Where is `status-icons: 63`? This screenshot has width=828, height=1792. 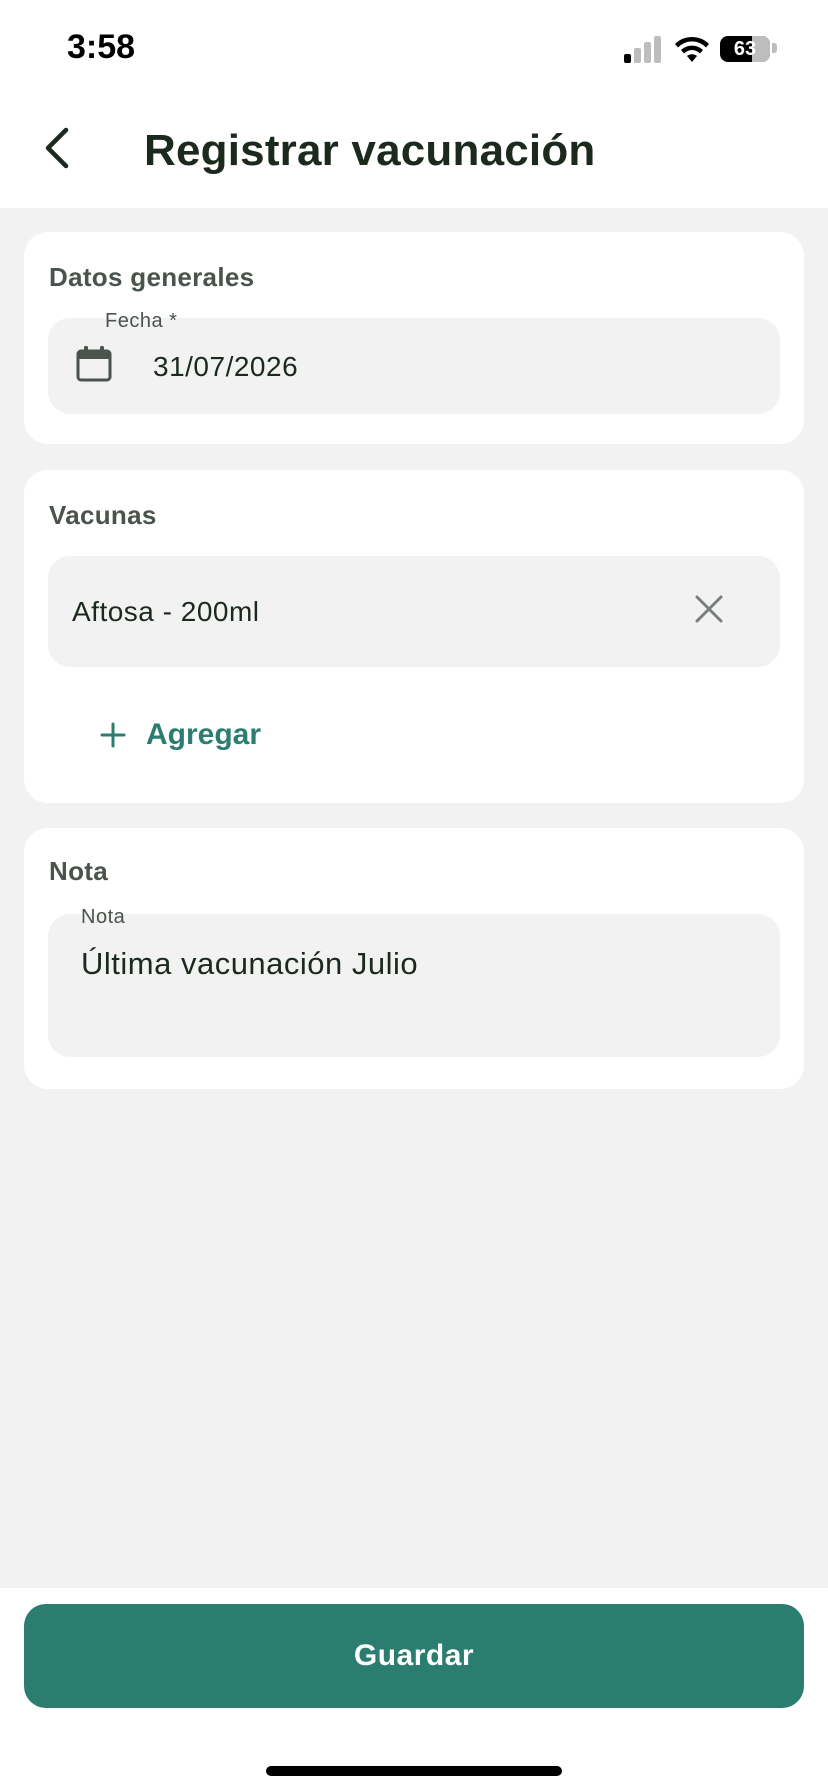
status-icons: 63 is located at coordinates (709, 49).